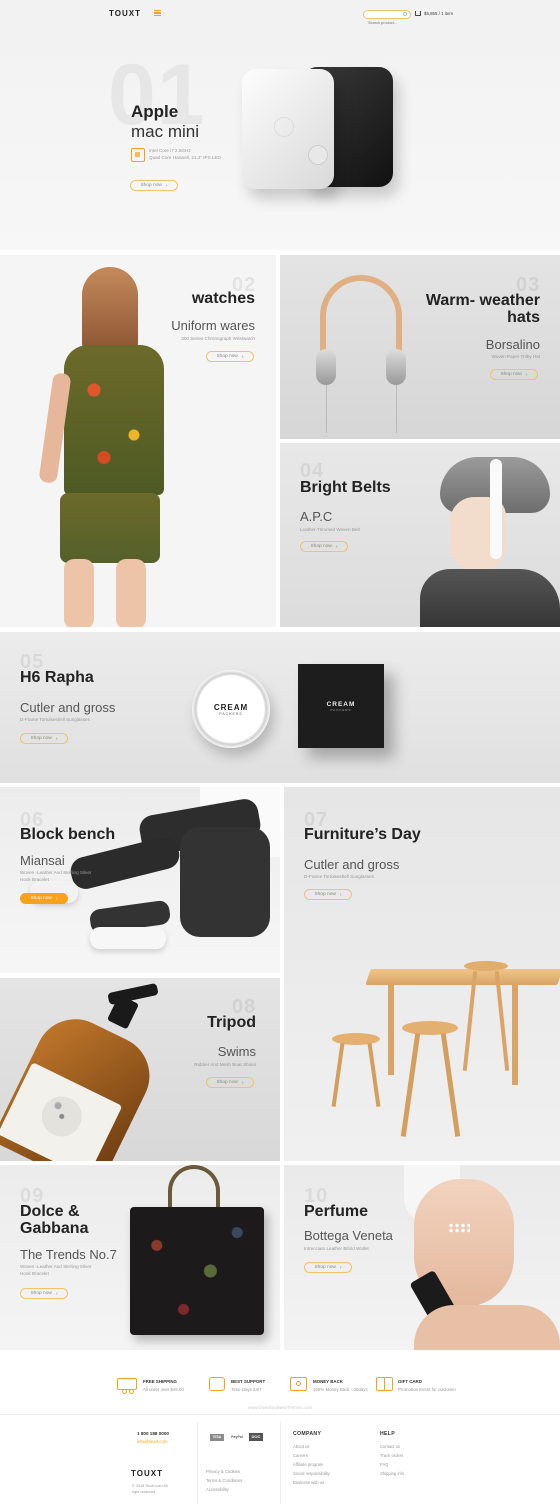  Describe the element at coordinates (57, 677) in the screenshot. I see `tile-title: H6 Rapha` at that location.